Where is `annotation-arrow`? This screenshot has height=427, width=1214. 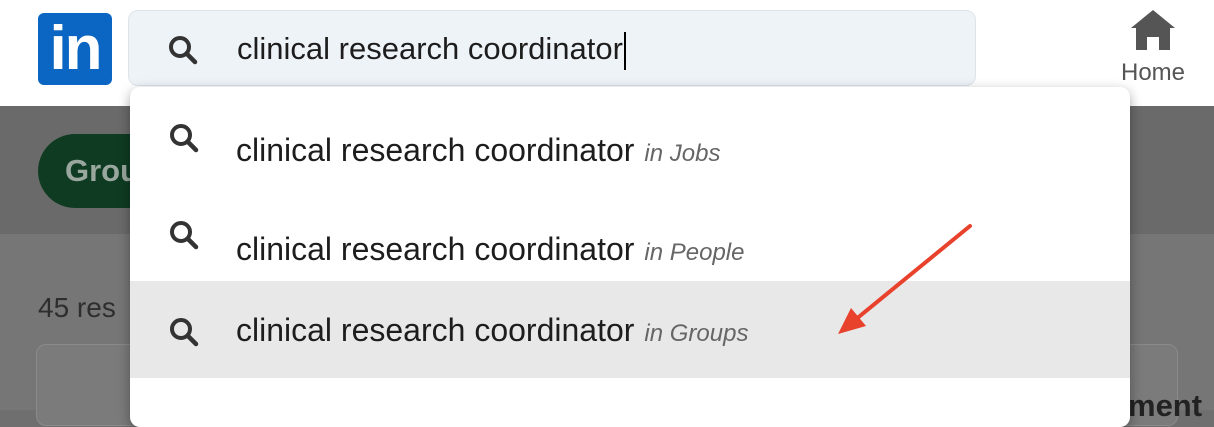
annotation-arrow is located at coordinates (905, 279).